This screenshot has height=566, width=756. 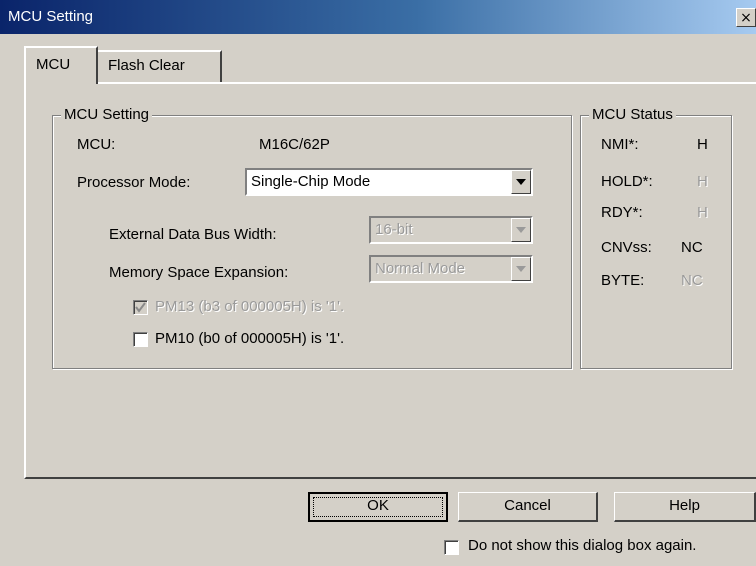 I want to click on status-hold-label: HOLD*:, so click(x=627, y=181).